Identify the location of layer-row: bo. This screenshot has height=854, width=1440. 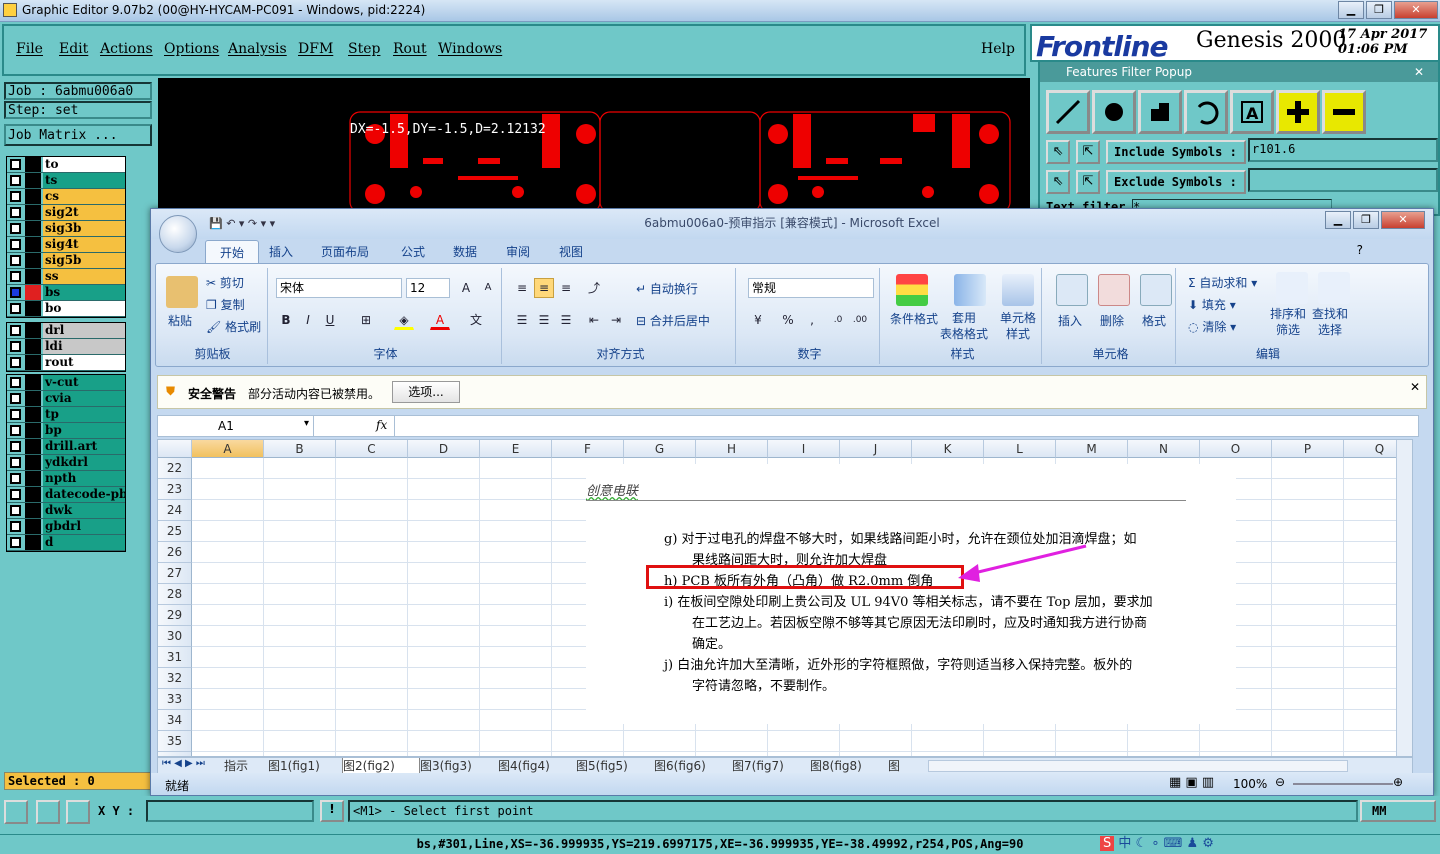
(66, 309).